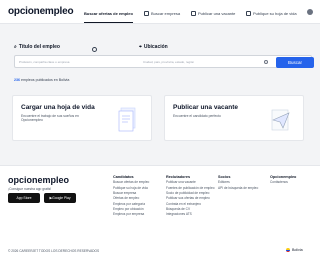  What do you see at coordinates (283, 177) in the screenshot?
I see `col-title: Opcionempleo` at bounding box center [283, 177].